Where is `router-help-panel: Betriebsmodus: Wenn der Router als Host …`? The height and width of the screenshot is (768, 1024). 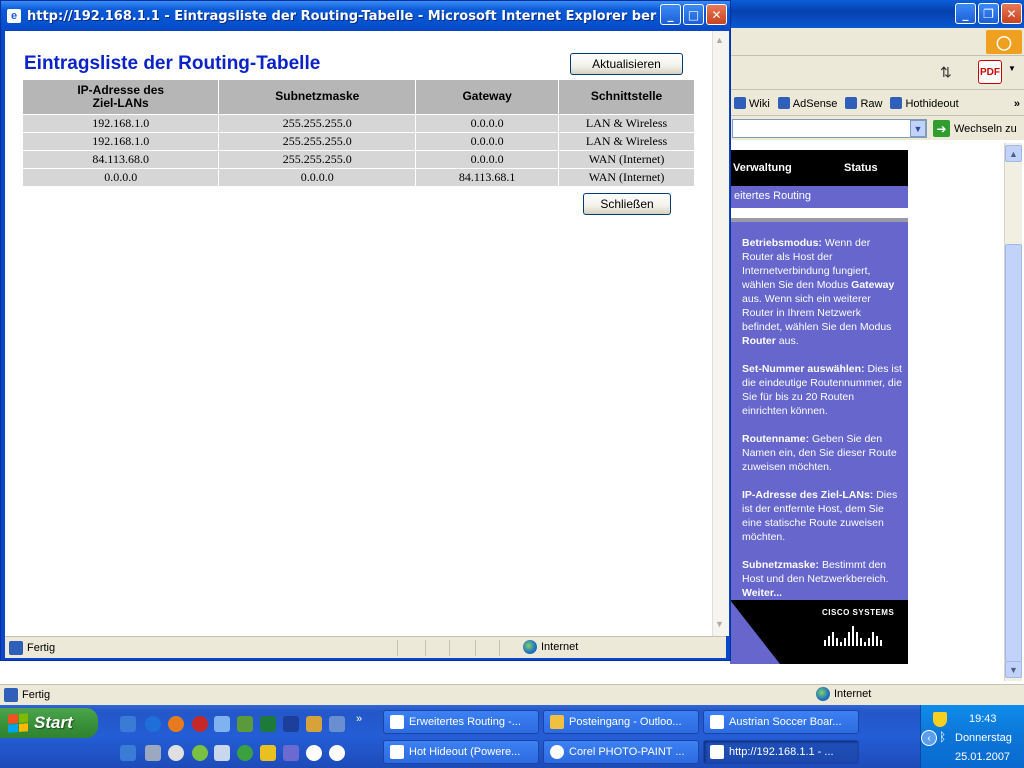
router-help-panel: Betriebsmodus: Wenn der Router als Host … is located at coordinates (819, 411).